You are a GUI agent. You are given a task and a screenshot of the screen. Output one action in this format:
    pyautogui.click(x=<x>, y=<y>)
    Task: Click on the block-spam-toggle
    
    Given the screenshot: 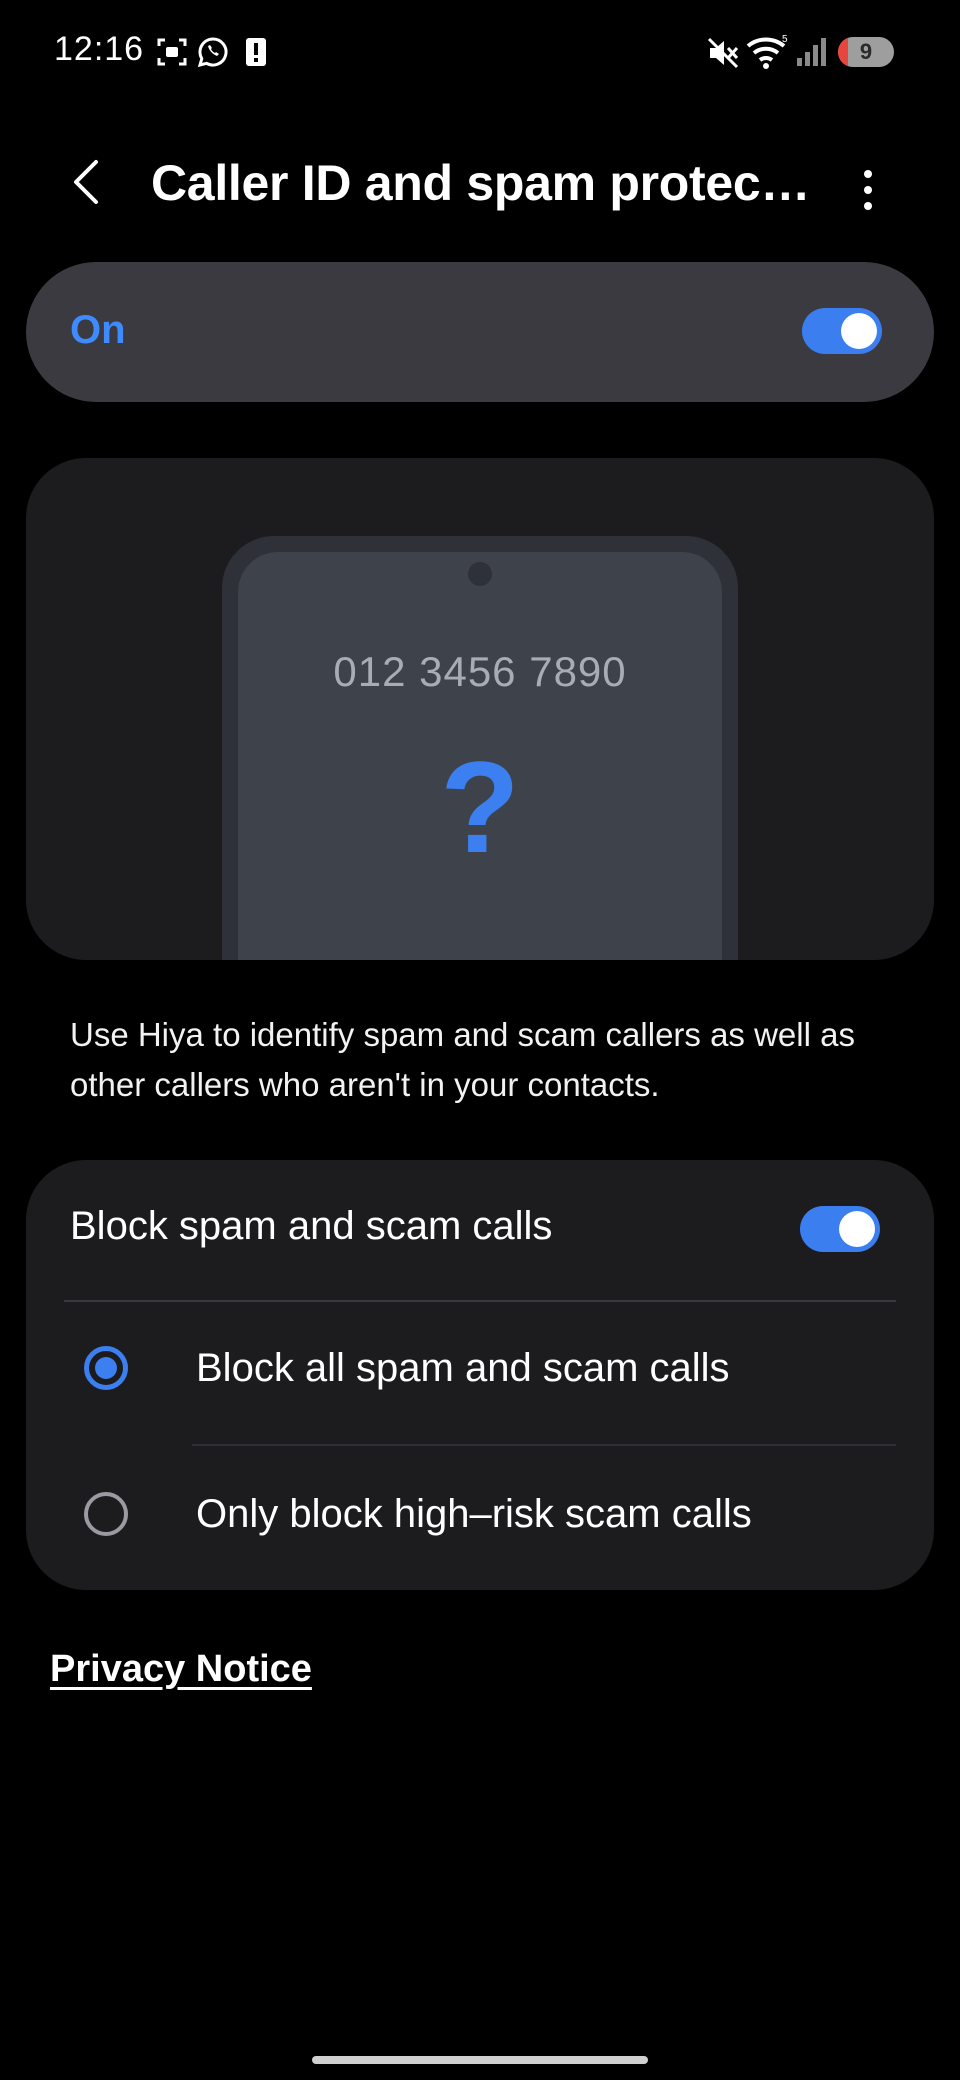 What is the action you would take?
    pyautogui.click(x=840, y=1229)
    